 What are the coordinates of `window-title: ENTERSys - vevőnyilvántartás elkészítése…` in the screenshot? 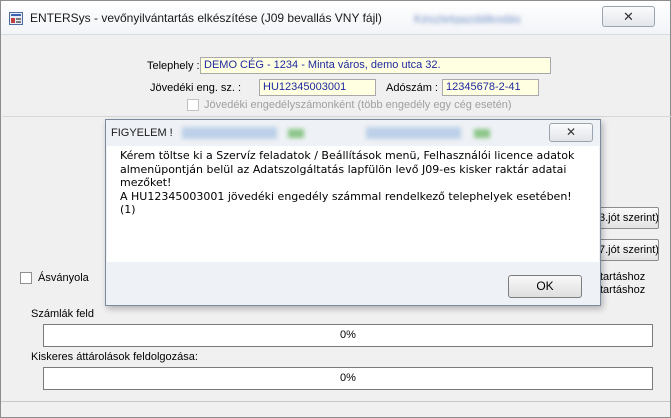 It's located at (206, 18).